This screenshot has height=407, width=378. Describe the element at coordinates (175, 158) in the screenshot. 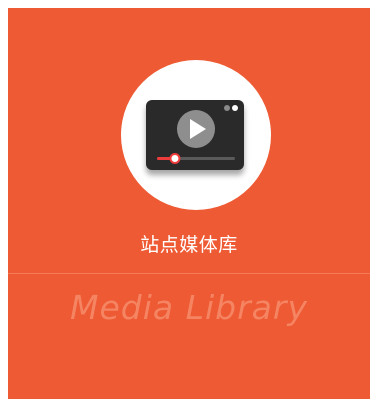

I see `progress-knob` at that location.